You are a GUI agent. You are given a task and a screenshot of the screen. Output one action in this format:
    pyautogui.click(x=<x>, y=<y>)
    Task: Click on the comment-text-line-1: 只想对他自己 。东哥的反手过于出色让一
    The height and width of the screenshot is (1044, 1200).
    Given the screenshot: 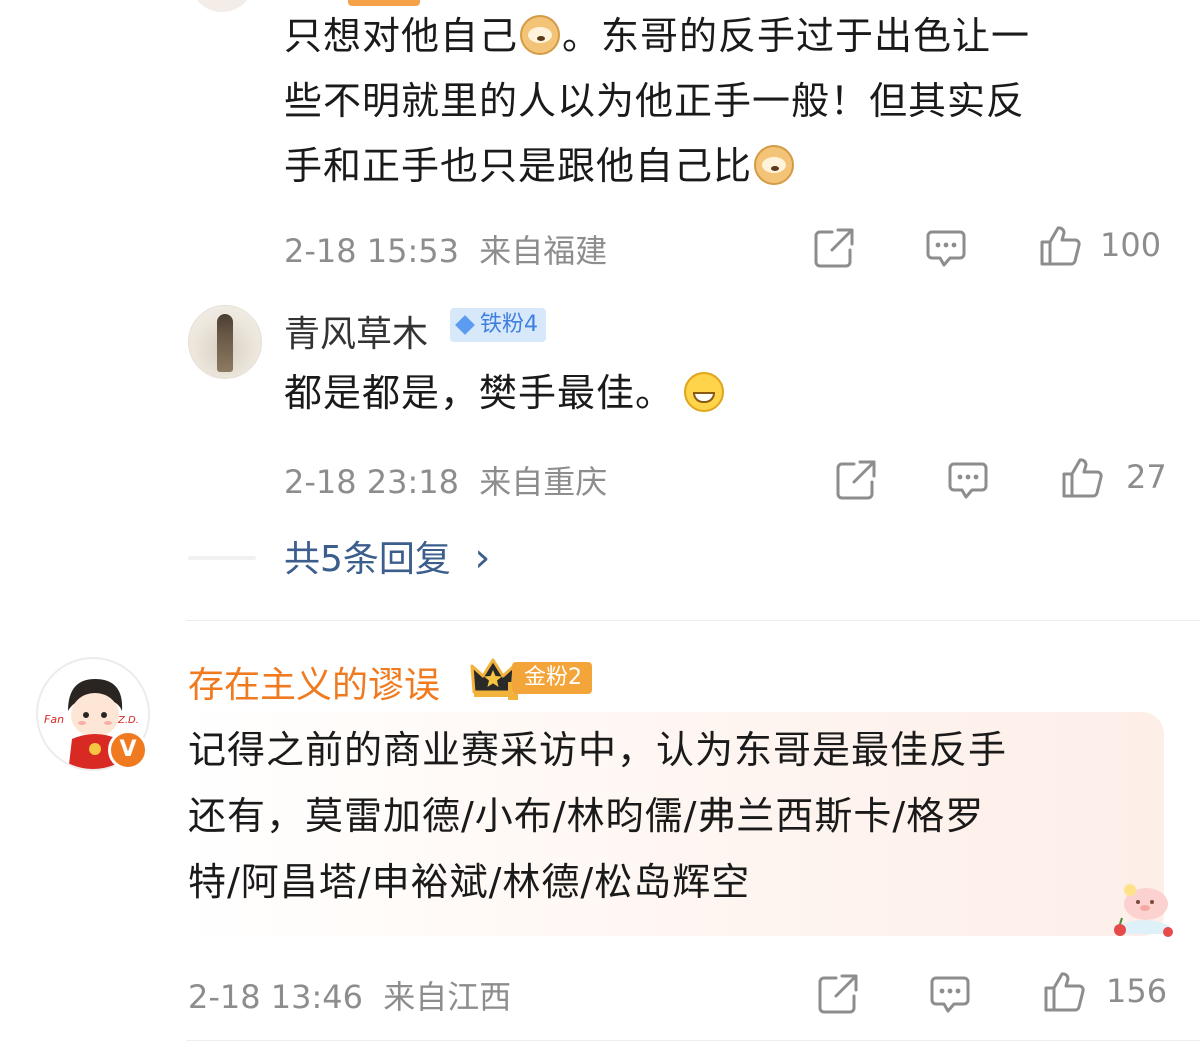 What is the action you would take?
    pyautogui.click(x=657, y=36)
    